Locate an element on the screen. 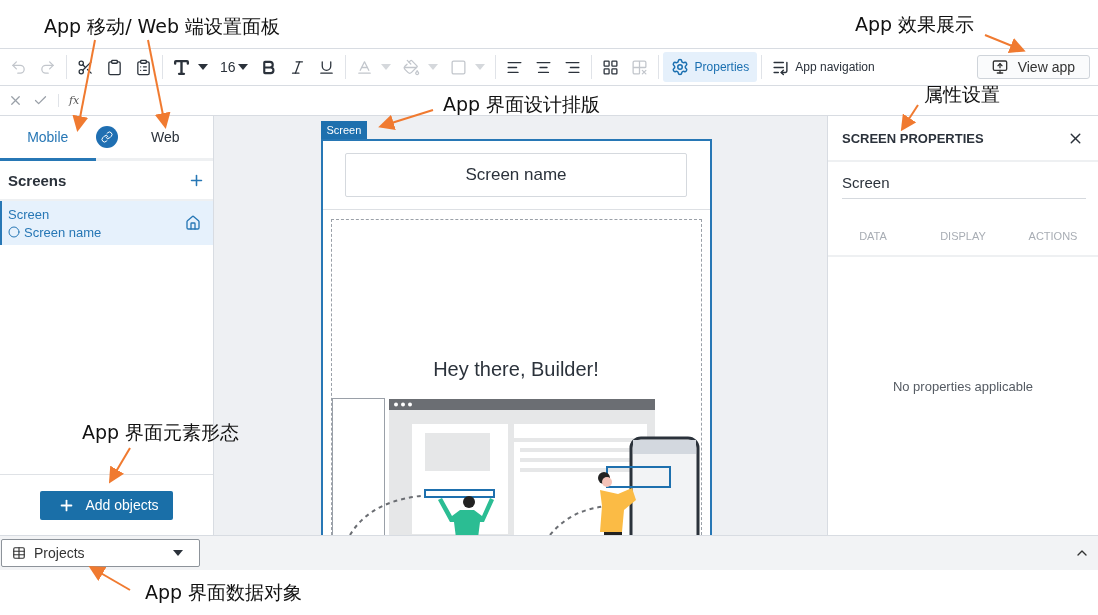  annotation-label: 属性设置 is located at coordinates (962, 94).